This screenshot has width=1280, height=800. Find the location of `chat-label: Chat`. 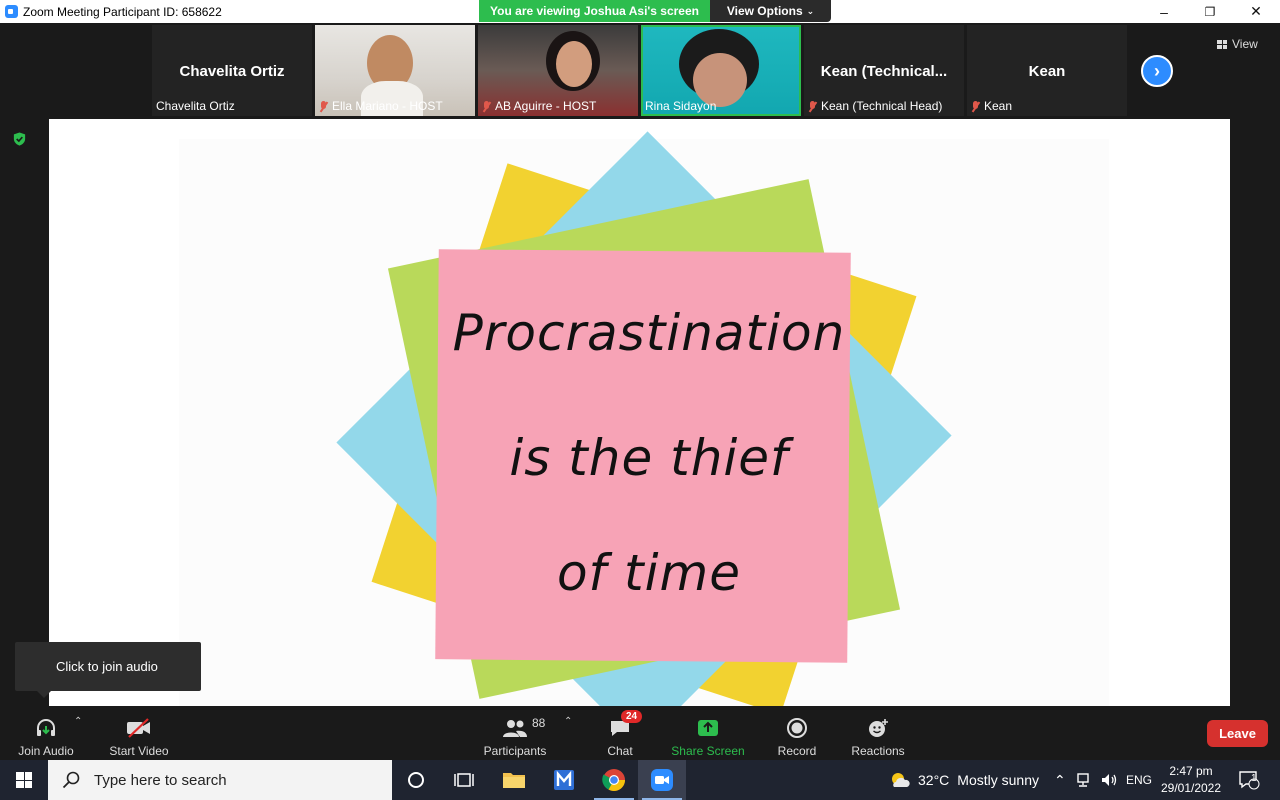

chat-label: Chat is located at coordinates (620, 751).